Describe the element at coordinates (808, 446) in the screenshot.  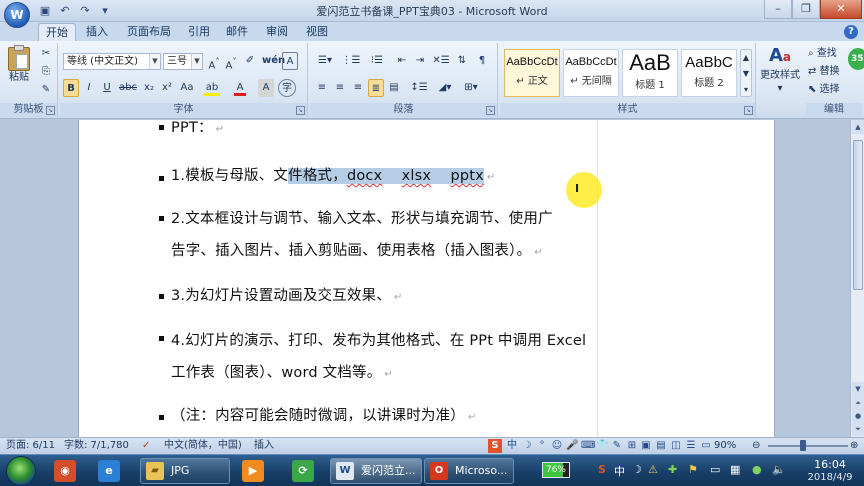
I see `zoom-slider` at that location.